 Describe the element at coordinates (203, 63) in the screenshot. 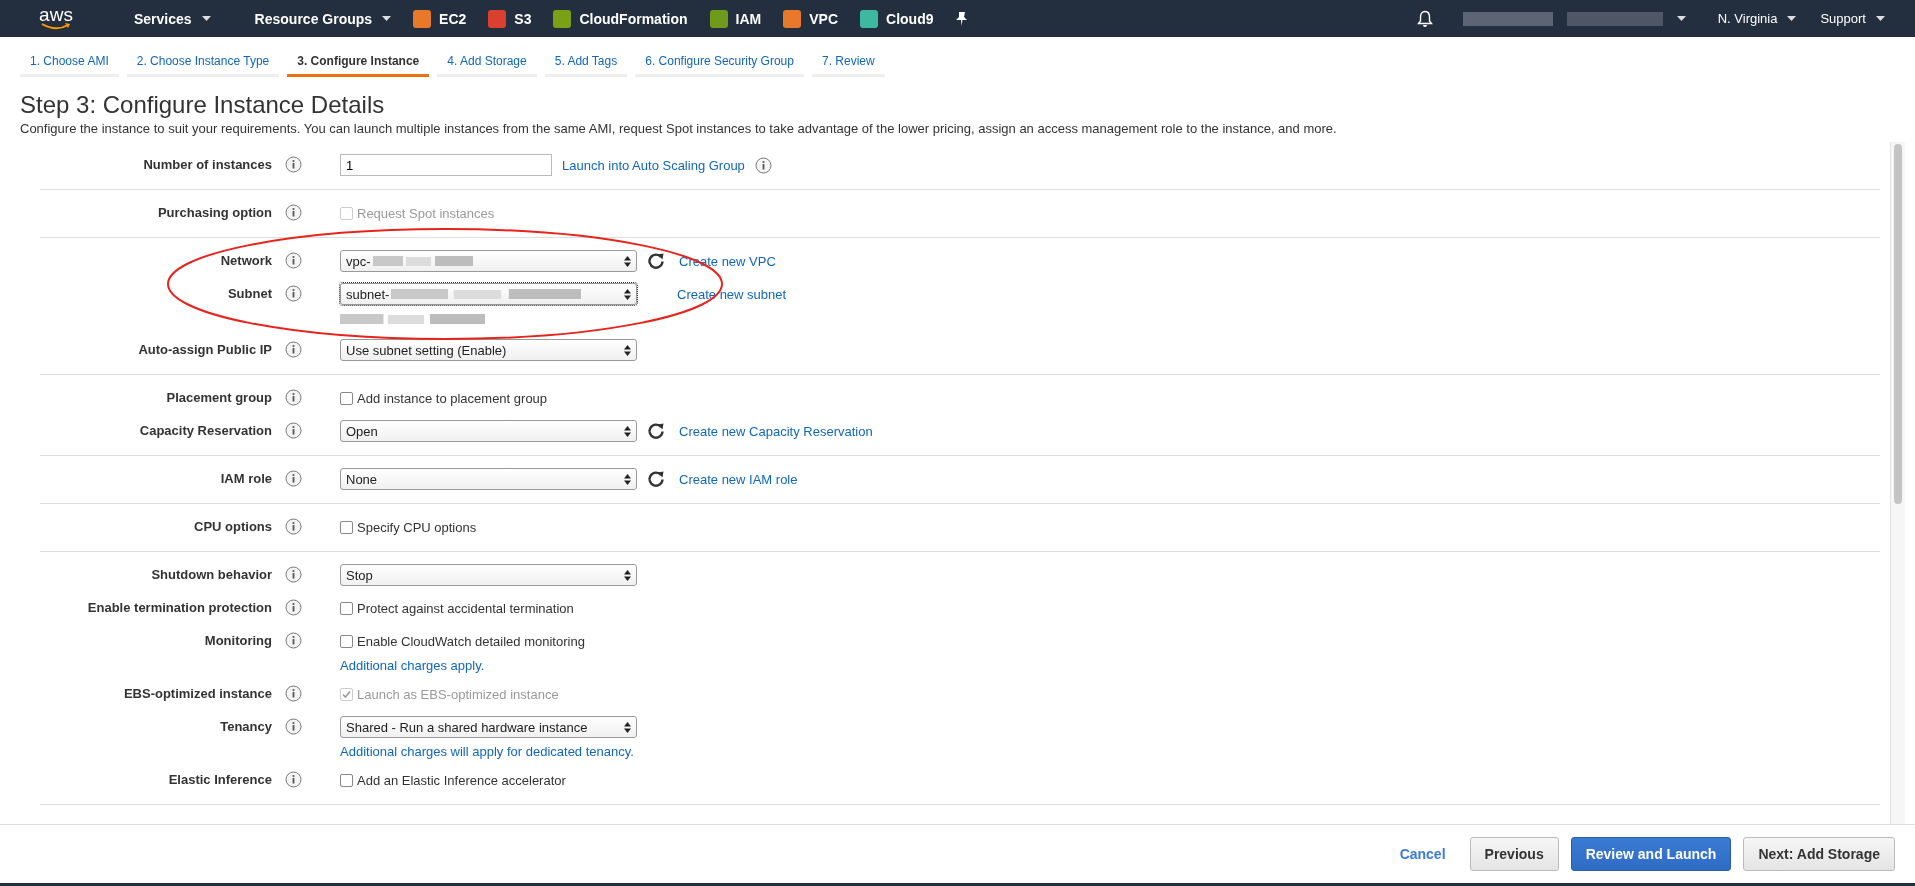

I see `wizard-tab: 2. Choose Instance Type` at that location.